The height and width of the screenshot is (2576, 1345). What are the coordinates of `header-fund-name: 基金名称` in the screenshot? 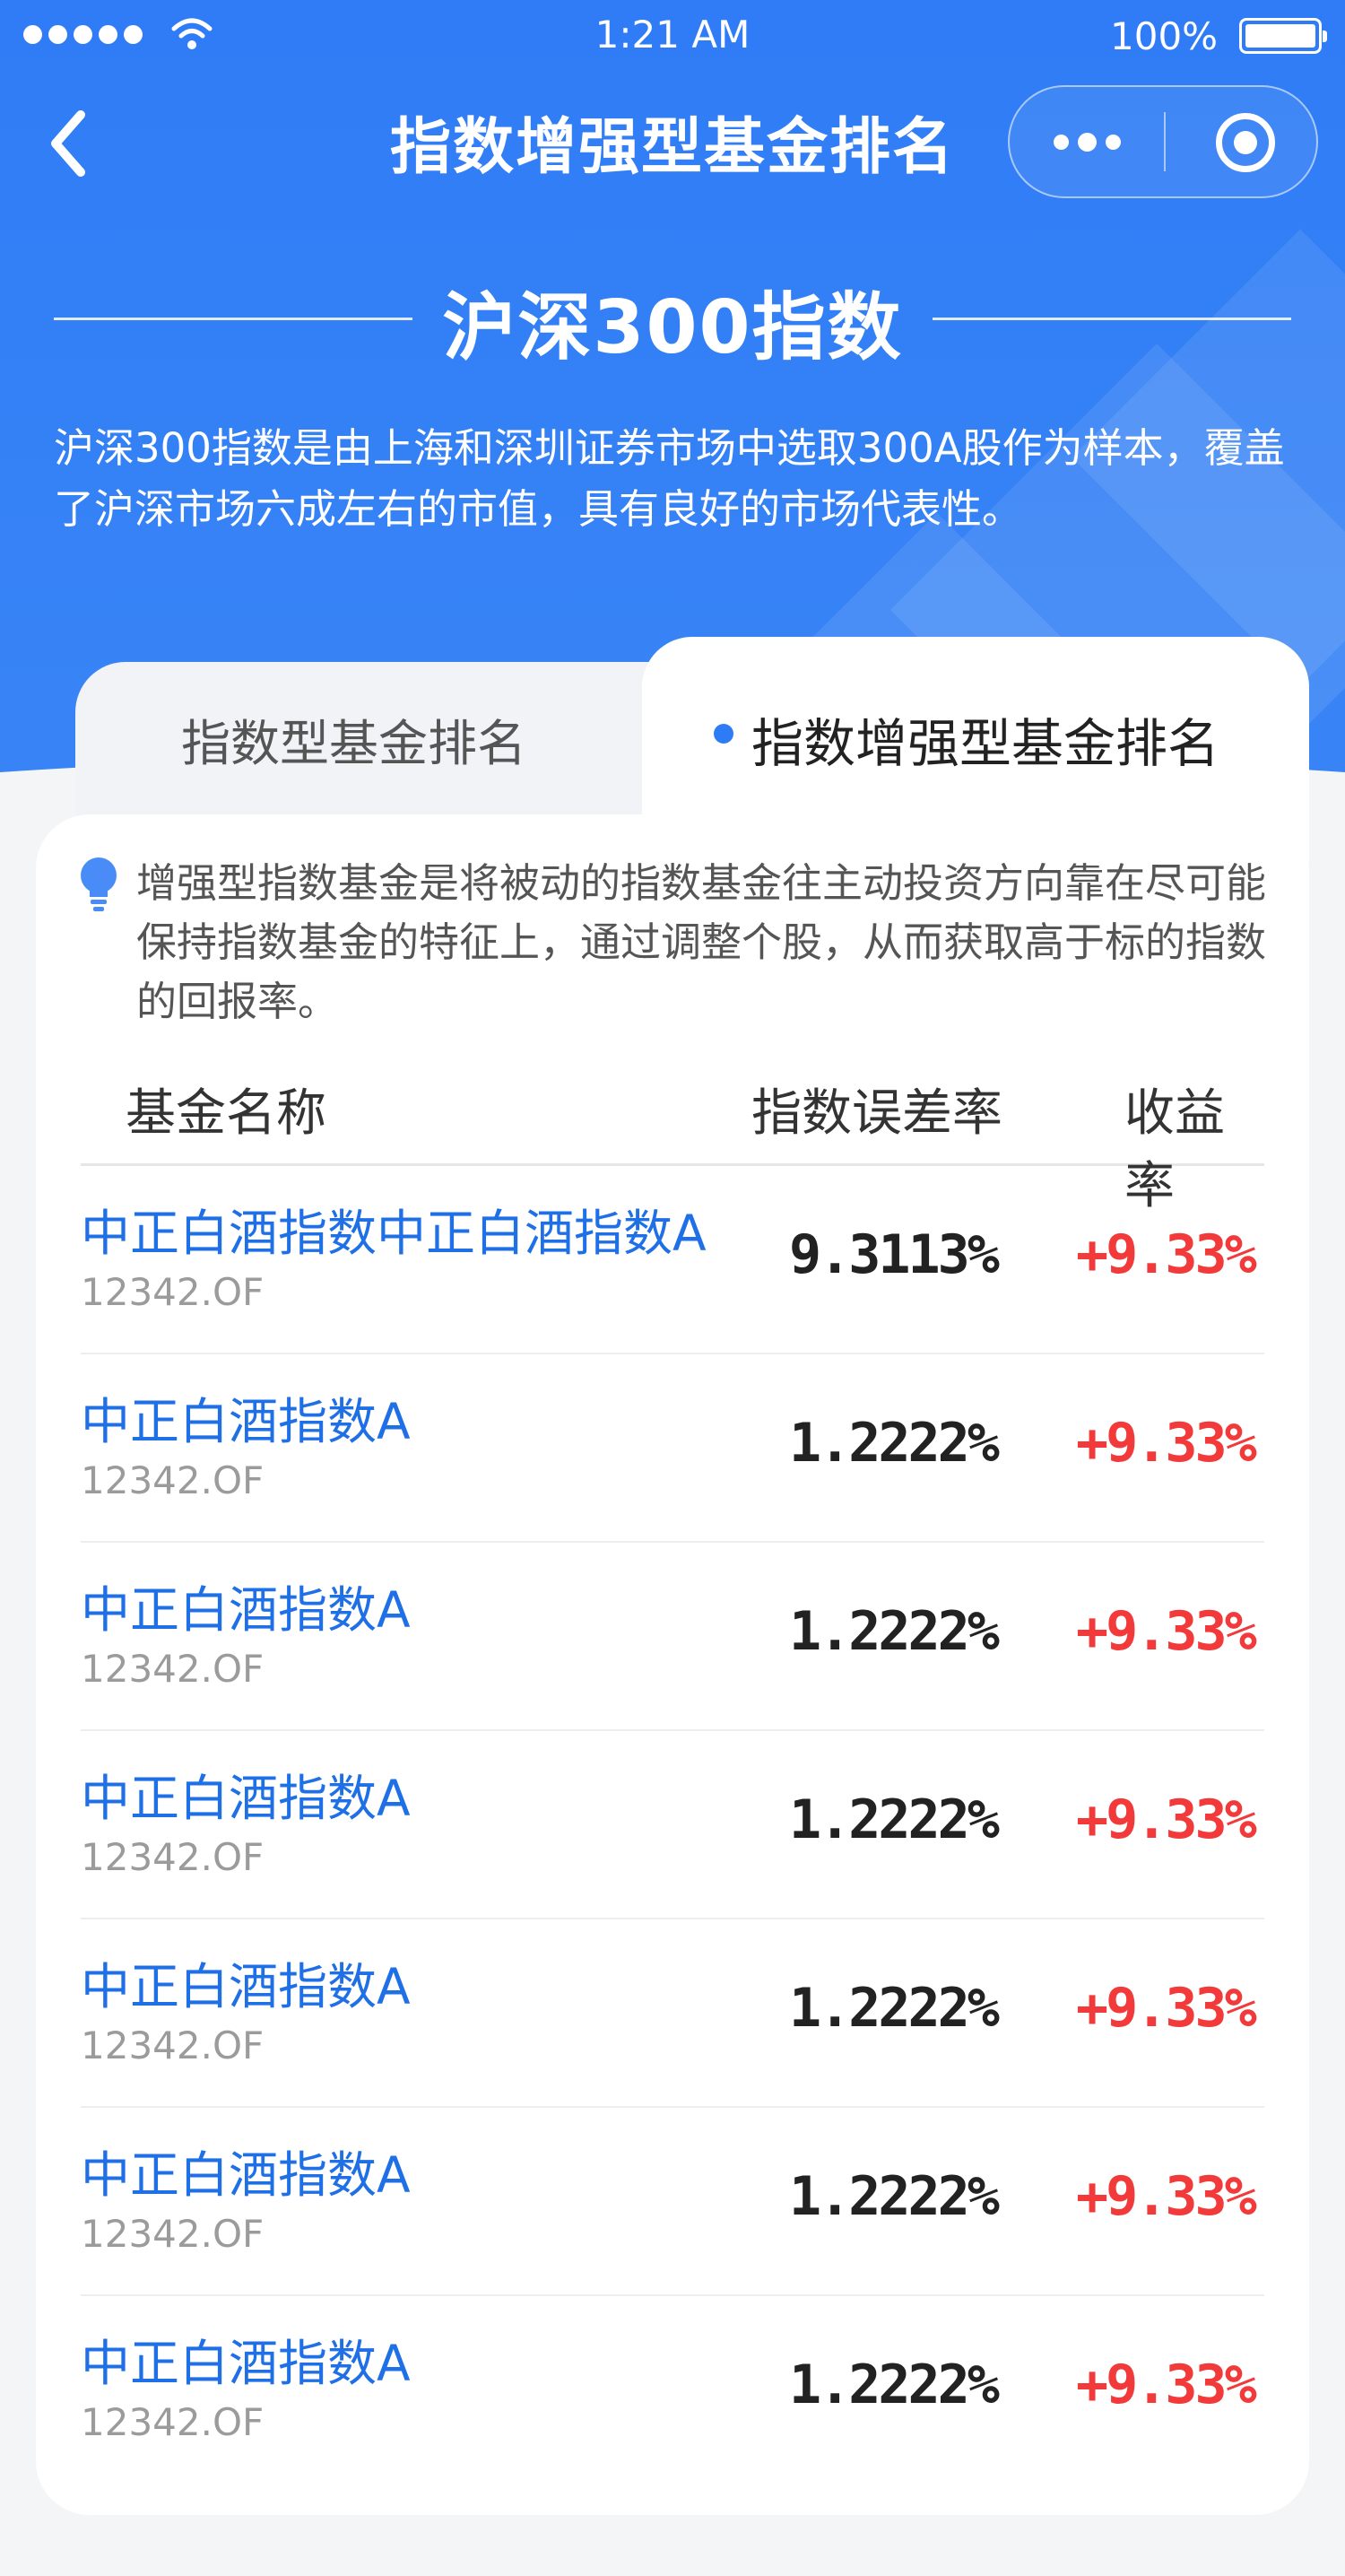 It's located at (226, 1113).